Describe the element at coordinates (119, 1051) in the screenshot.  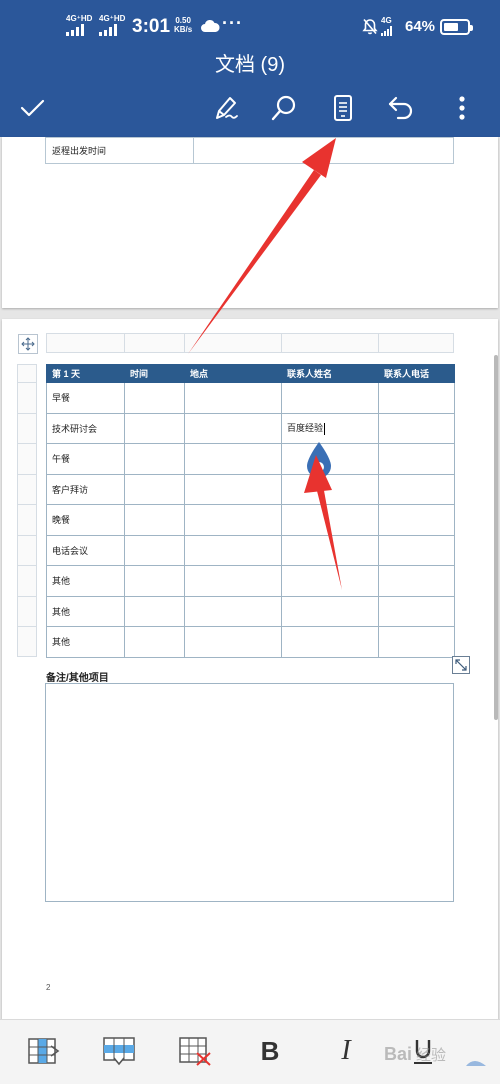
I see `insert-row-icon` at that location.